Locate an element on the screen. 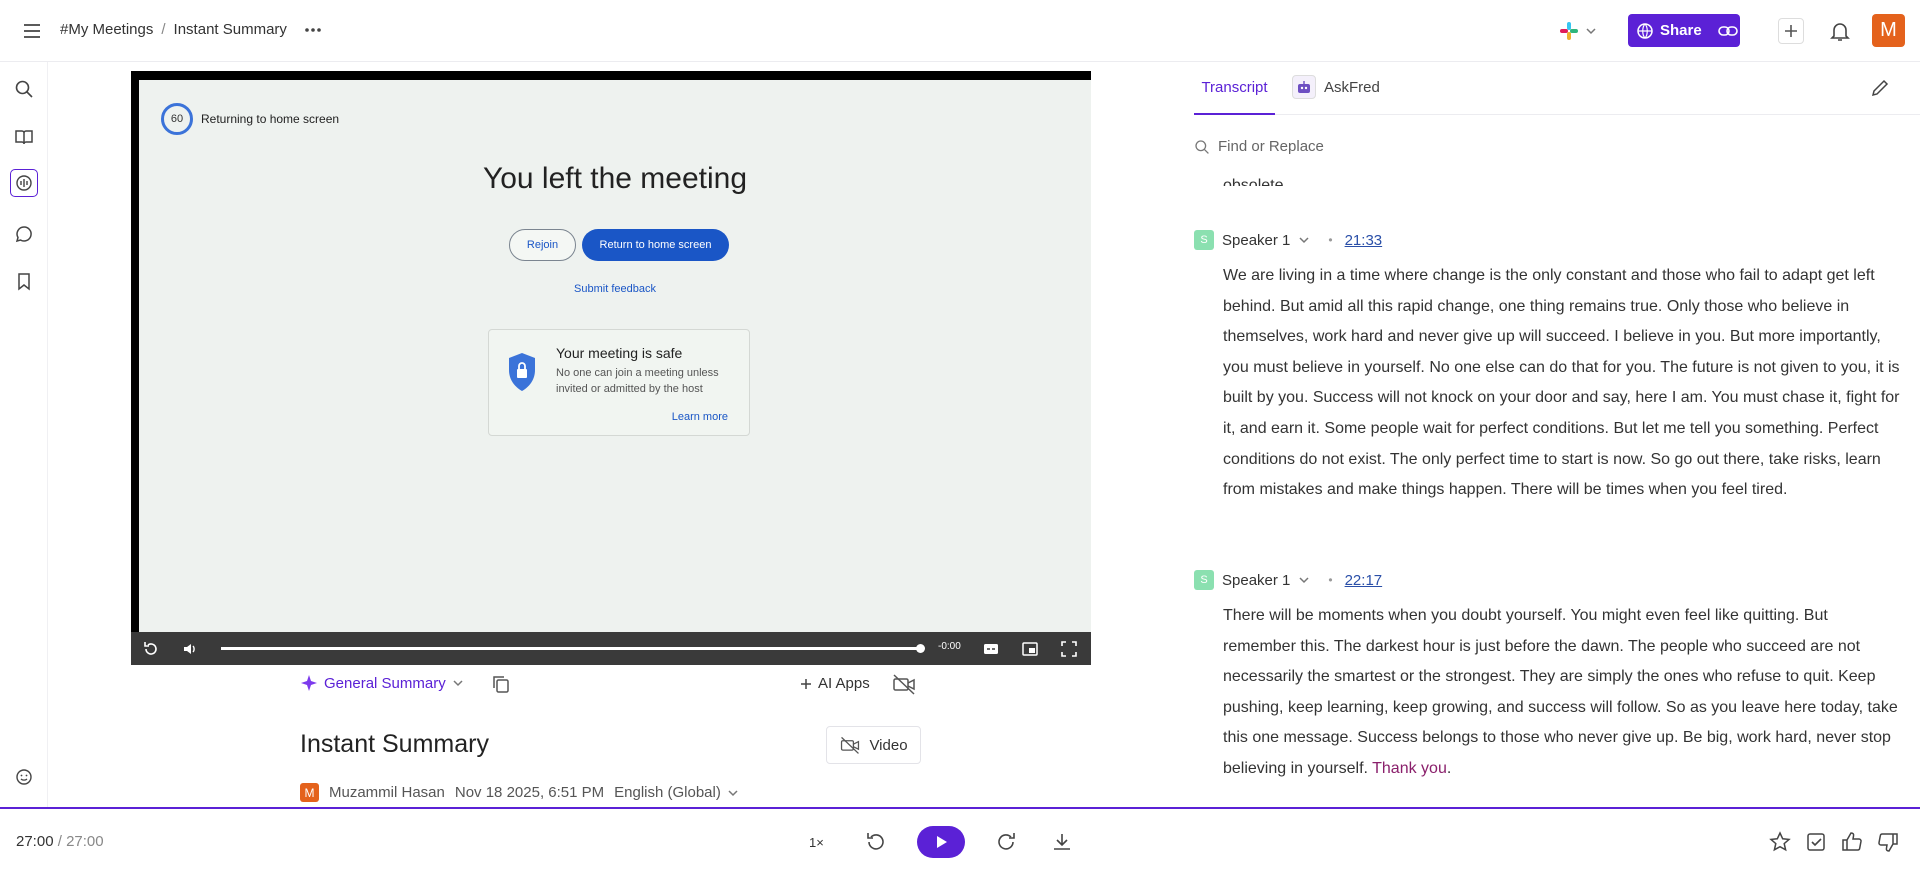  speed-button: 1× is located at coordinates (816, 842).